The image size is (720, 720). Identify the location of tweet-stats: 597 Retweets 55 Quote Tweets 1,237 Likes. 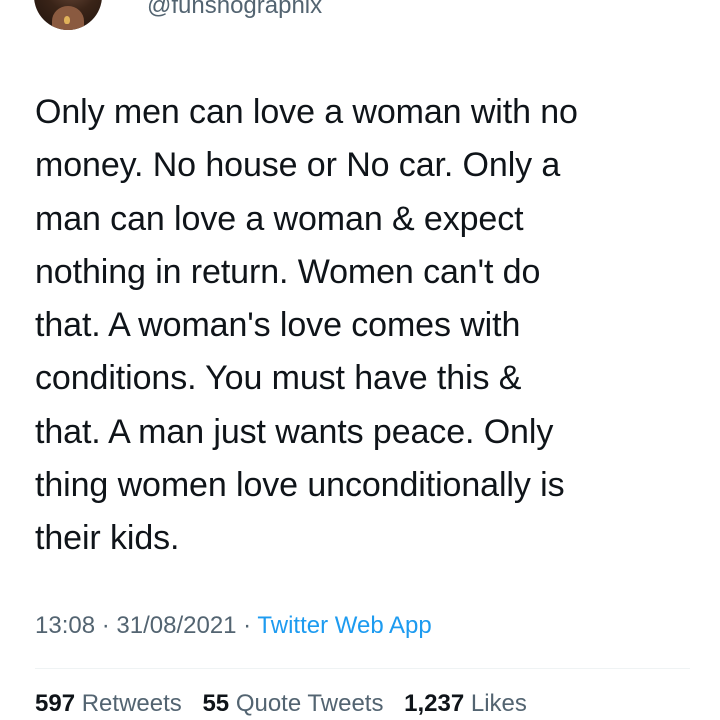
(288, 704).